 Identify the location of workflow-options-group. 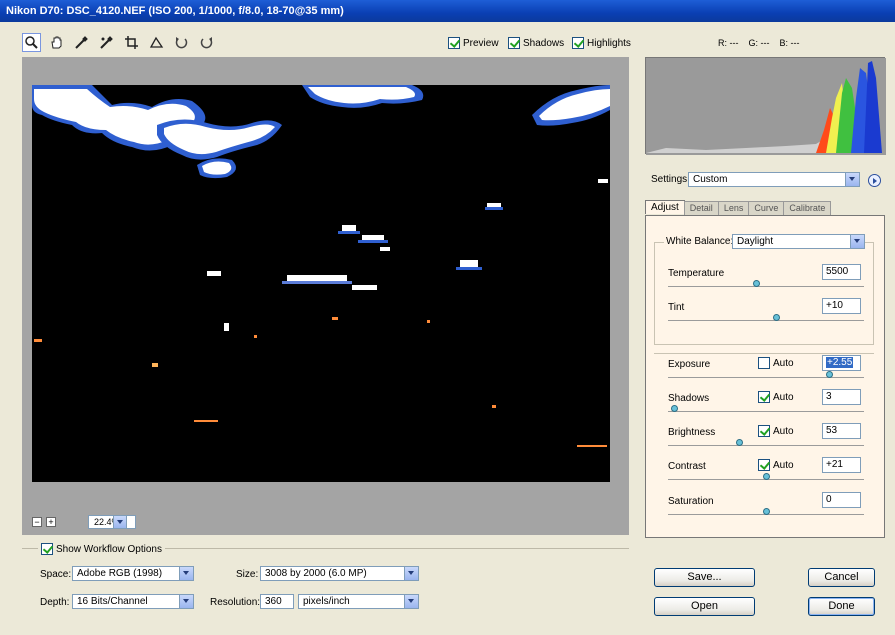
(325, 587).